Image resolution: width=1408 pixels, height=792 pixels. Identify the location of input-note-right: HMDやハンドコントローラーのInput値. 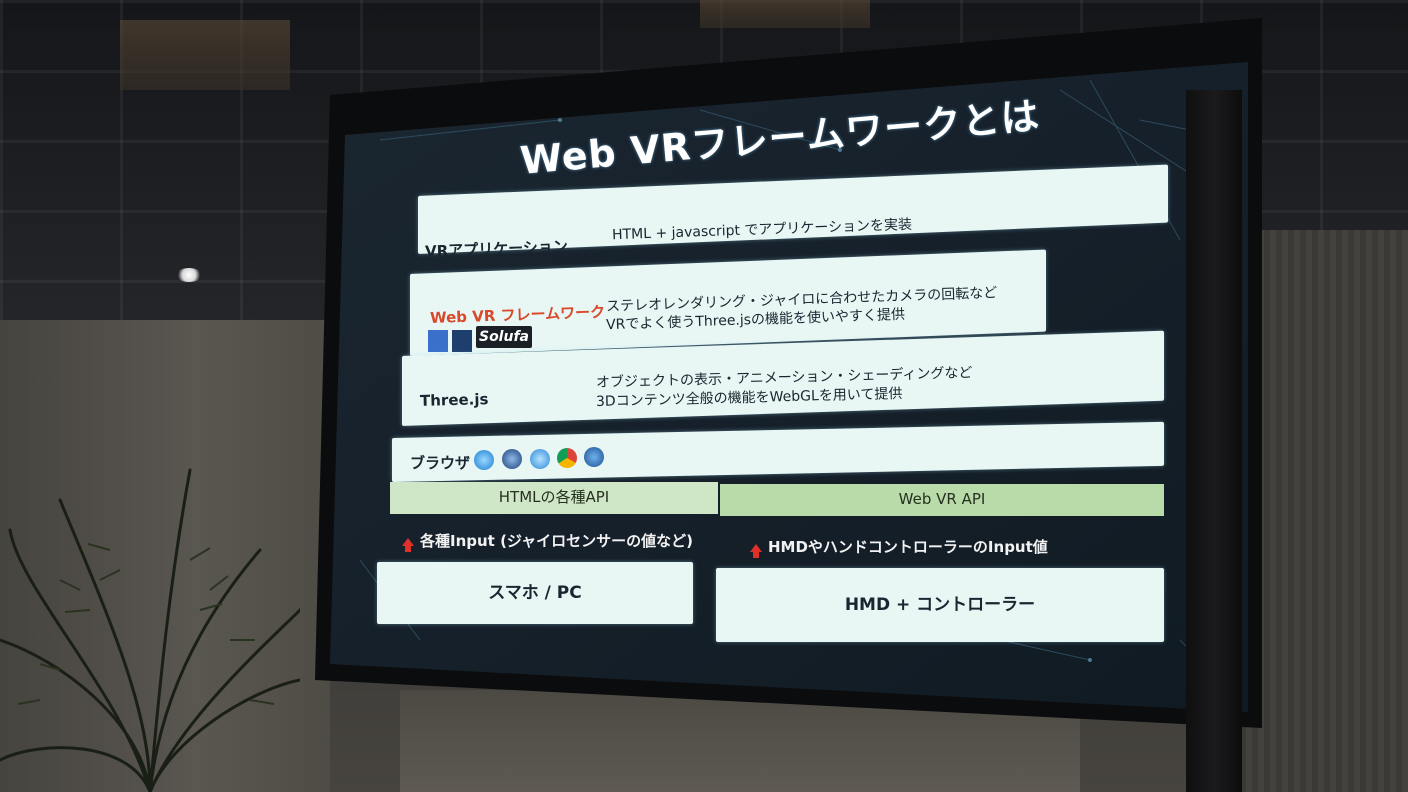
(899, 547).